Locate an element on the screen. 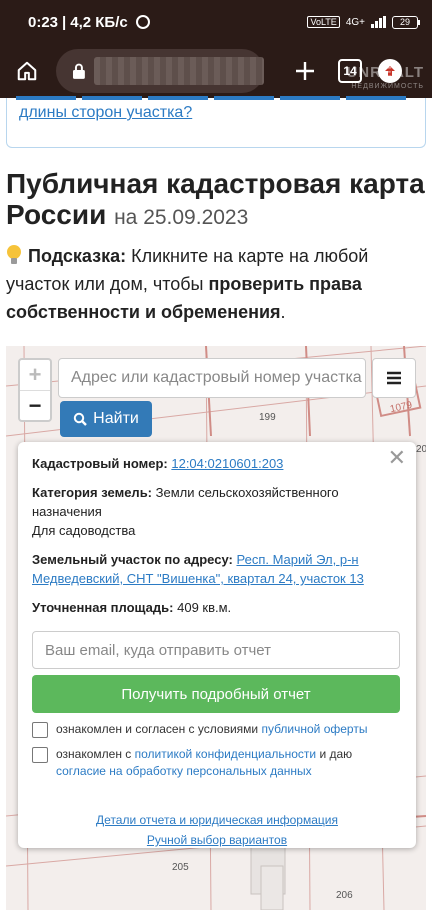 This screenshot has height=910, width=432. status-left: 0:23 | 4,2 КБ/с is located at coordinates (89, 22).